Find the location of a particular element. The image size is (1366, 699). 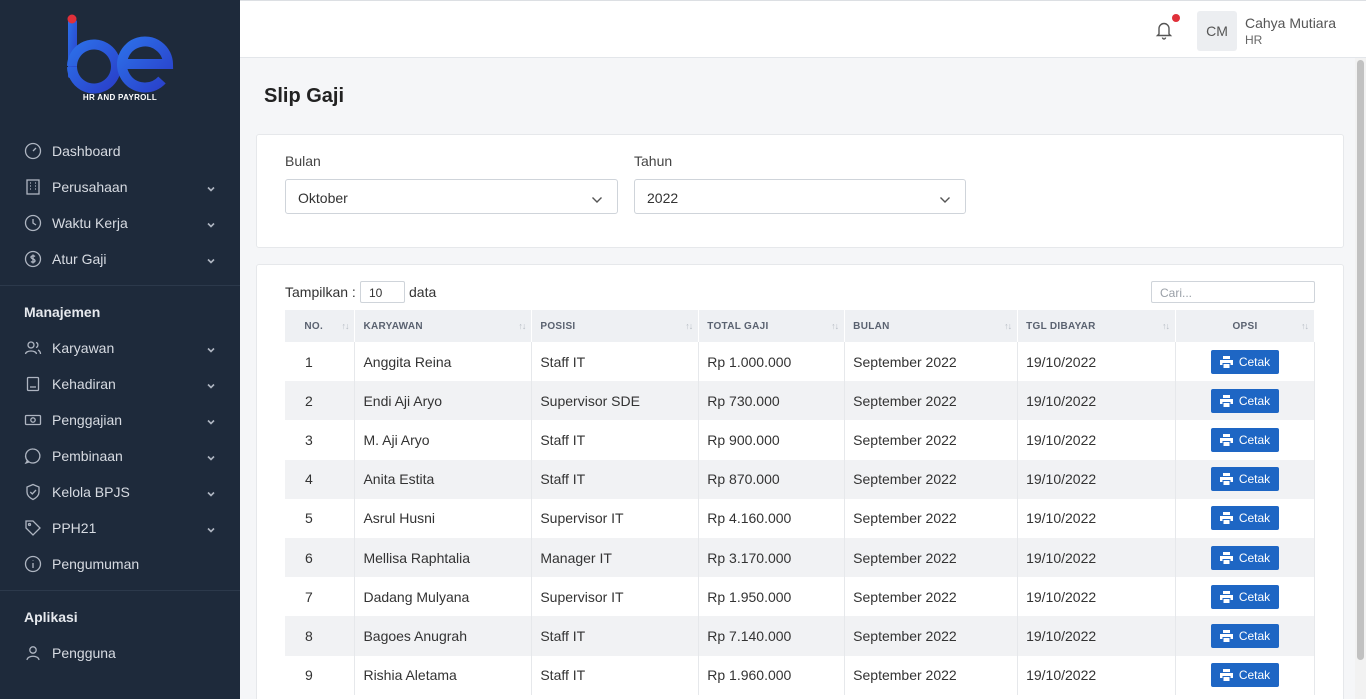

column-header-bulan: BULAN ↑↓ is located at coordinates (931, 326).